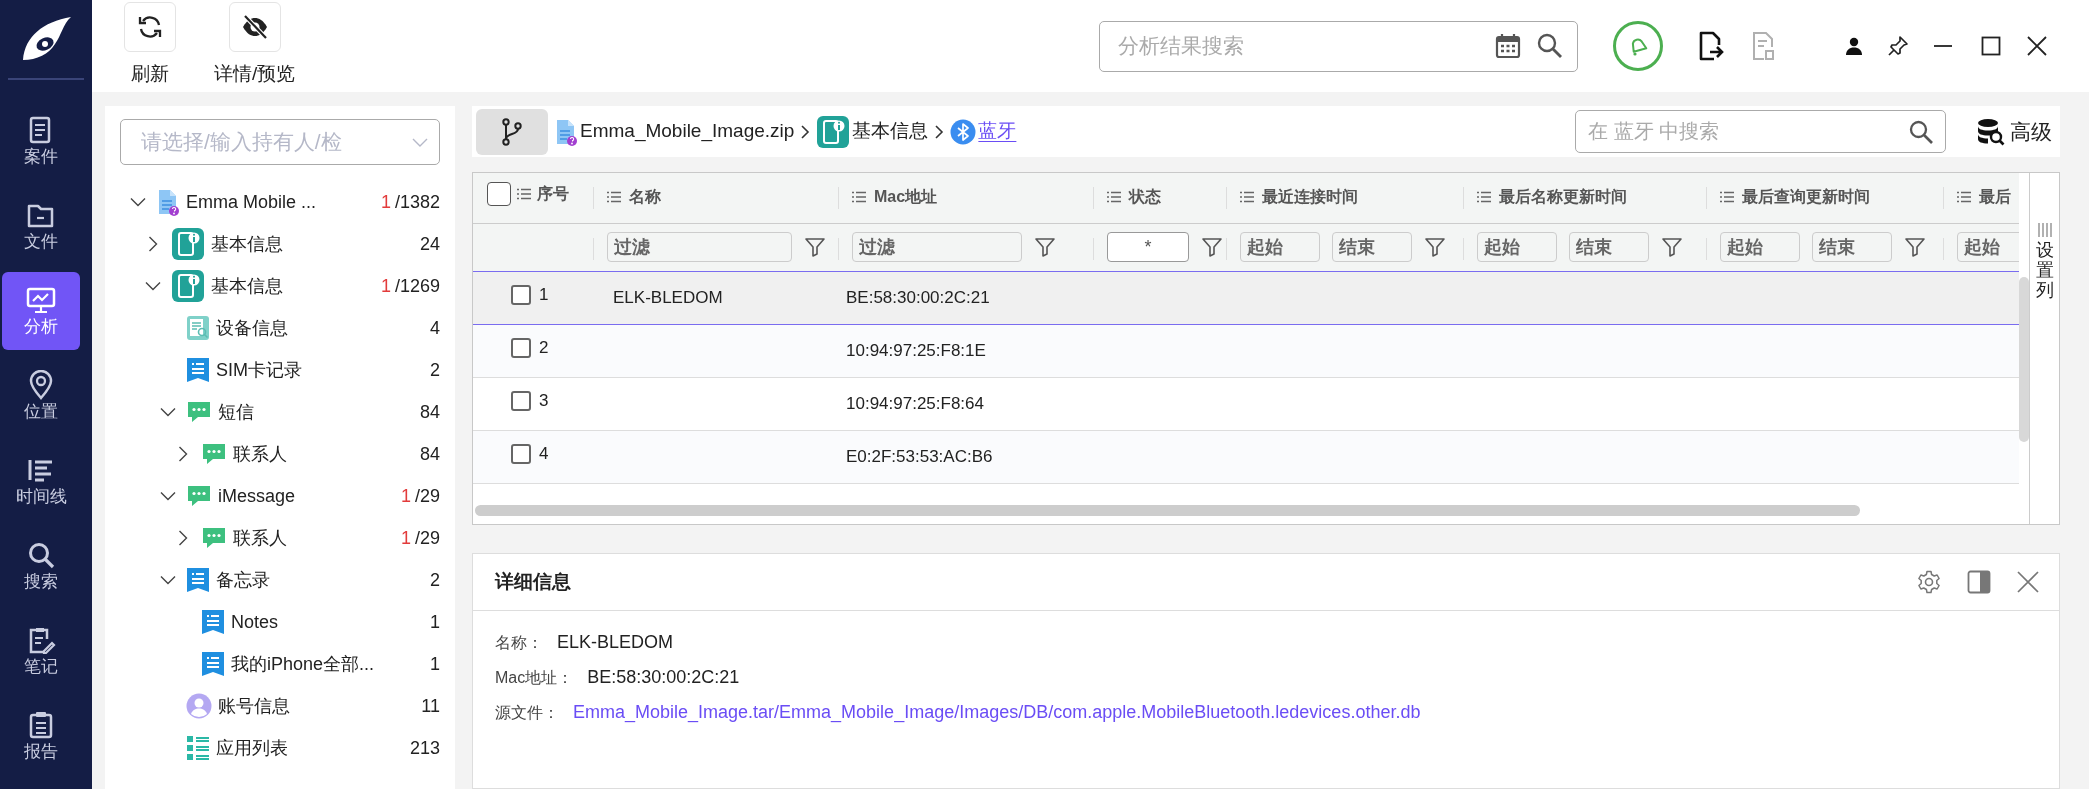 Image resolution: width=2089 pixels, height=789 pixels. I want to click on filter-field: *, so click(1148, 247).